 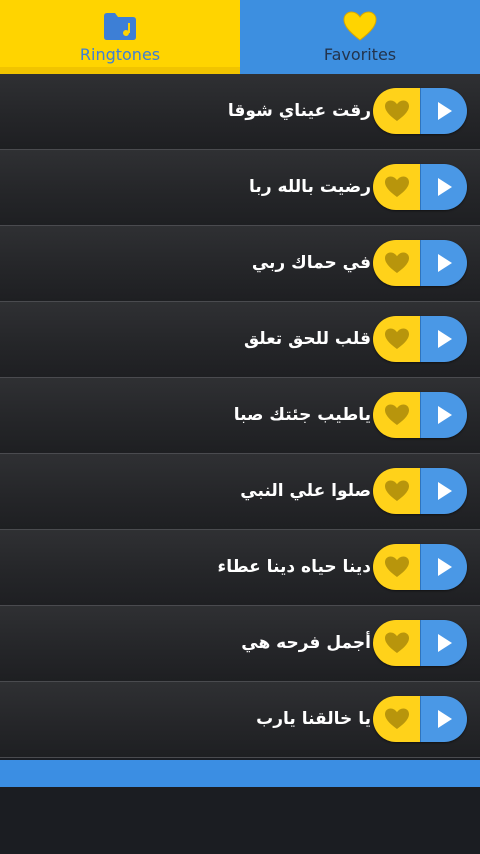 I want to click on tab-ringtones: Ringtones, so click(x=120, y=37).